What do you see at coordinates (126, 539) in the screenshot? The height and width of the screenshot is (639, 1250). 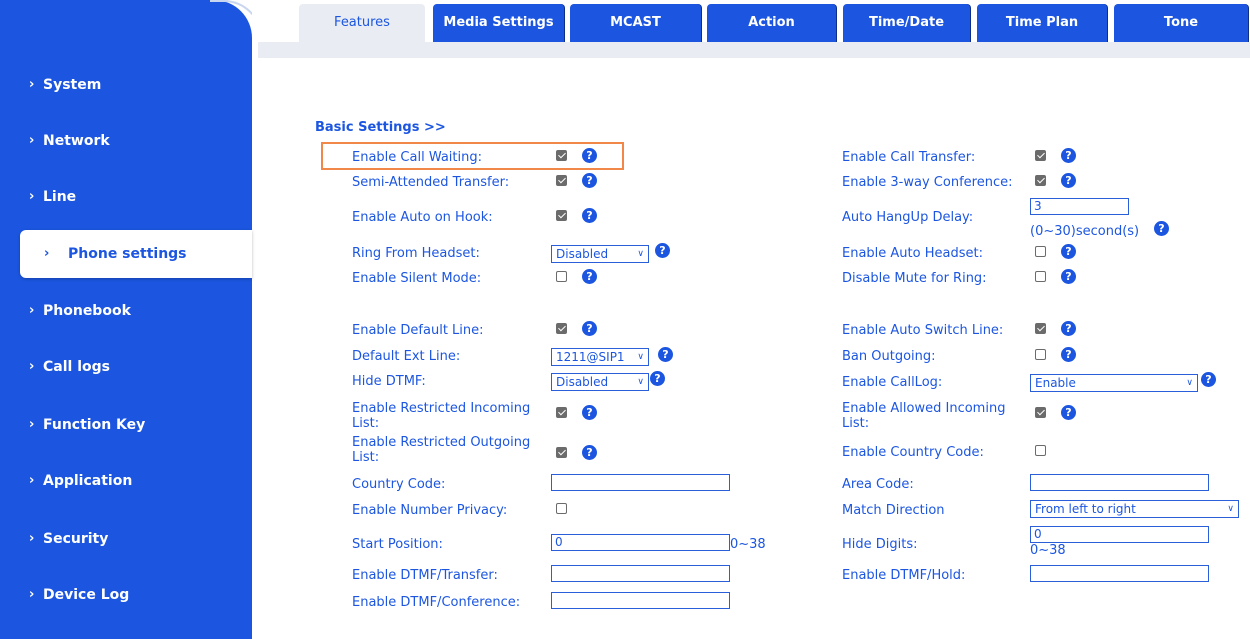 I see `sidebar-item-security: › Security` at bounding box center [126, 539].